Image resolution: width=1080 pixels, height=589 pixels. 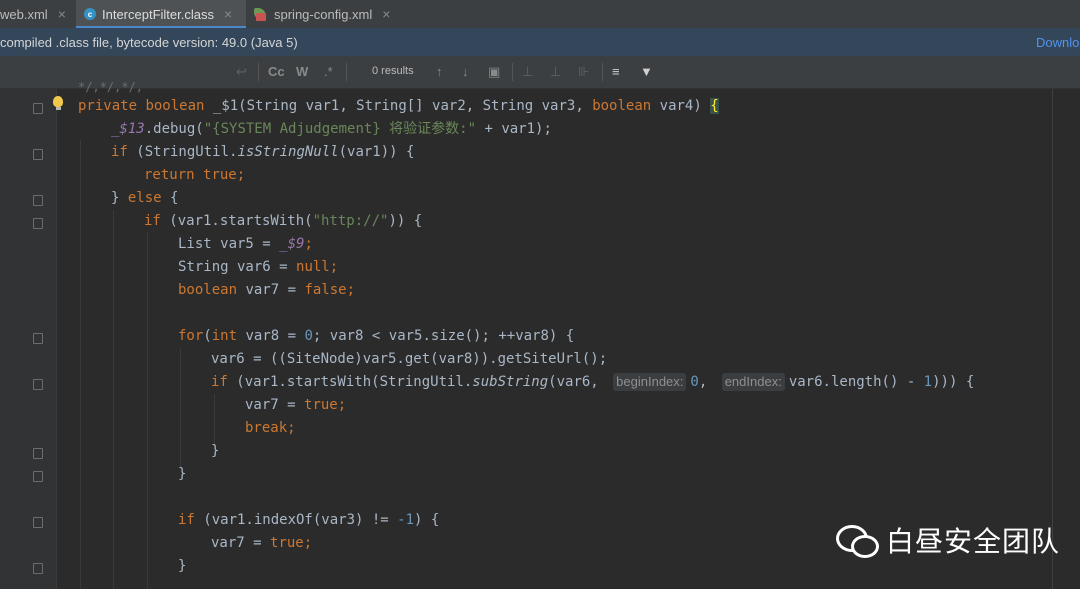 What do you see at coordinates (182, 152) in the screenshot?
I see `code-text: (StringUtil.` at bounding box center [182, 152].